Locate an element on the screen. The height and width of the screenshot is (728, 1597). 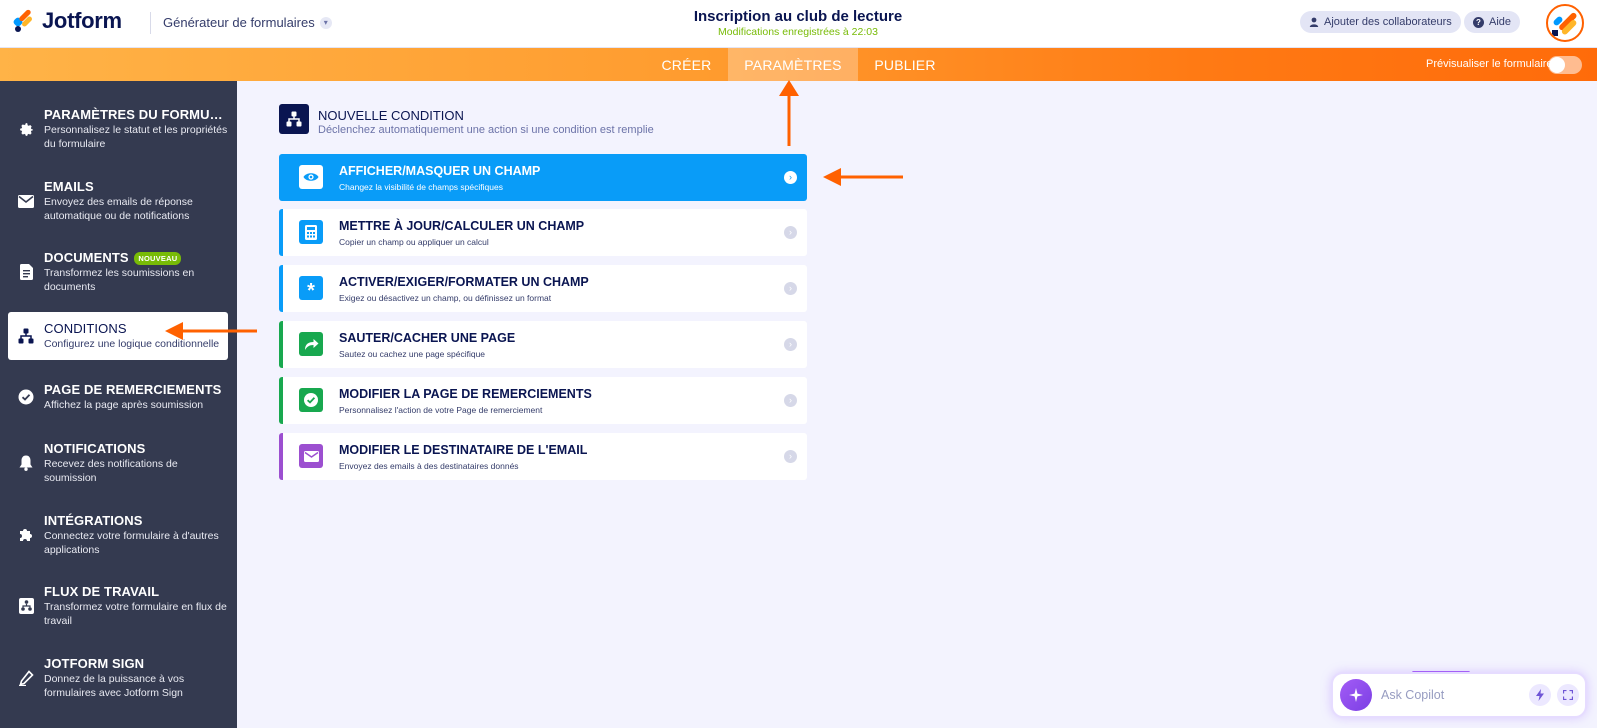
condition-title: METTRE À JOUR/CALCULER UN CHAMP is located at coordinates (462, 226).